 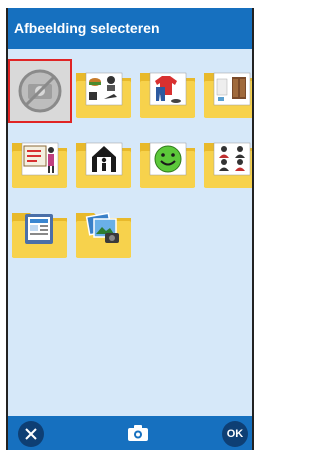 What do you see at coordinates (39, 235) in the screenshot?
I see `folder-tablet-icon` at bounding box center [39, 235].